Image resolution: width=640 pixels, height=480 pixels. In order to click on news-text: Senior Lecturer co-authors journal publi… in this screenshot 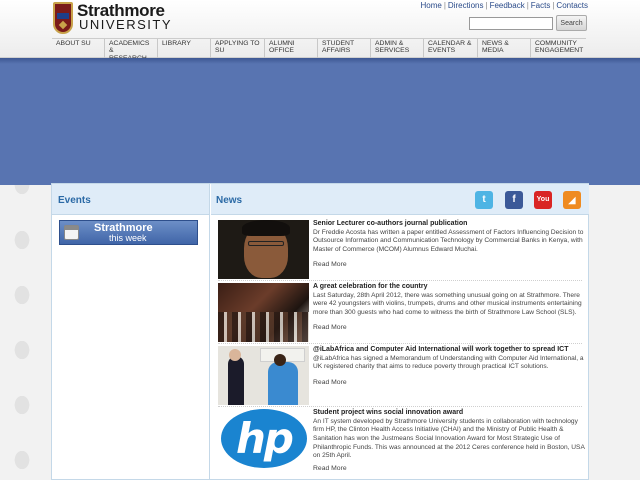, I will do `click(451, 237)`.